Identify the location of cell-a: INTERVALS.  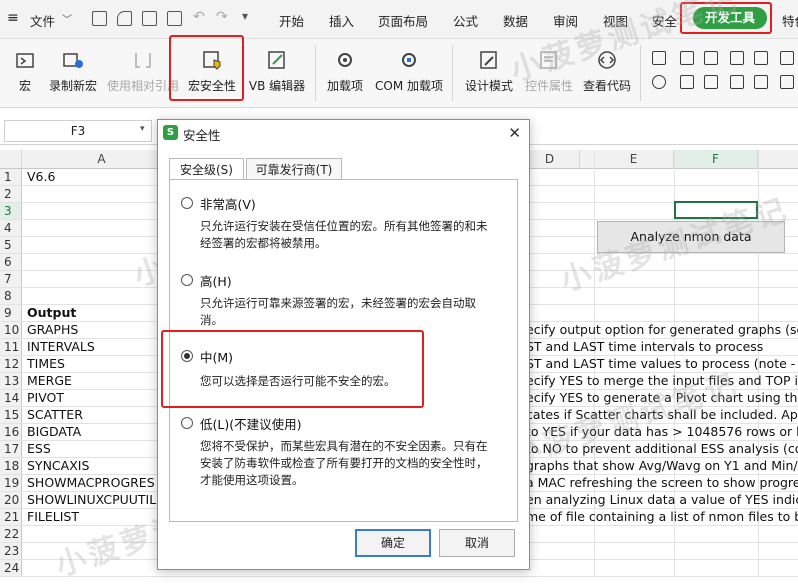
(61, 347).